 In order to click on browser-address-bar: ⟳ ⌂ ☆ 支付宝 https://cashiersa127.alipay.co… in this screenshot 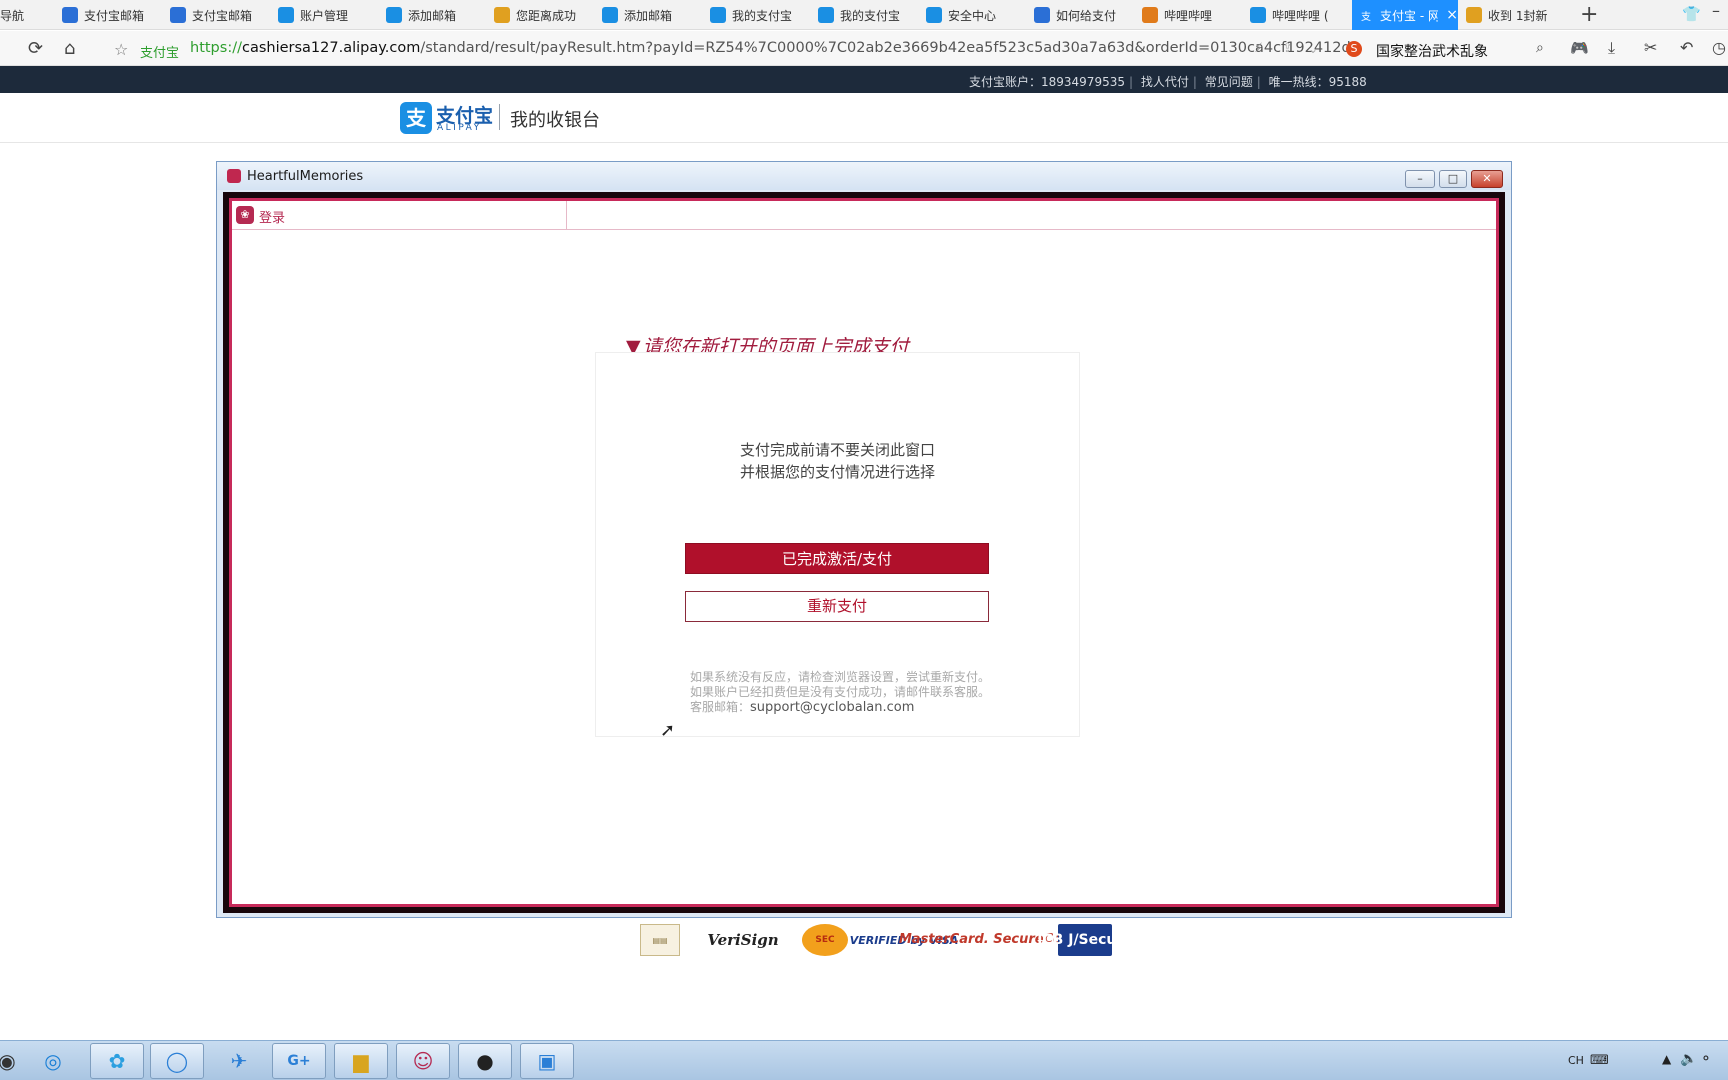, I will do `click(864, 48)`.